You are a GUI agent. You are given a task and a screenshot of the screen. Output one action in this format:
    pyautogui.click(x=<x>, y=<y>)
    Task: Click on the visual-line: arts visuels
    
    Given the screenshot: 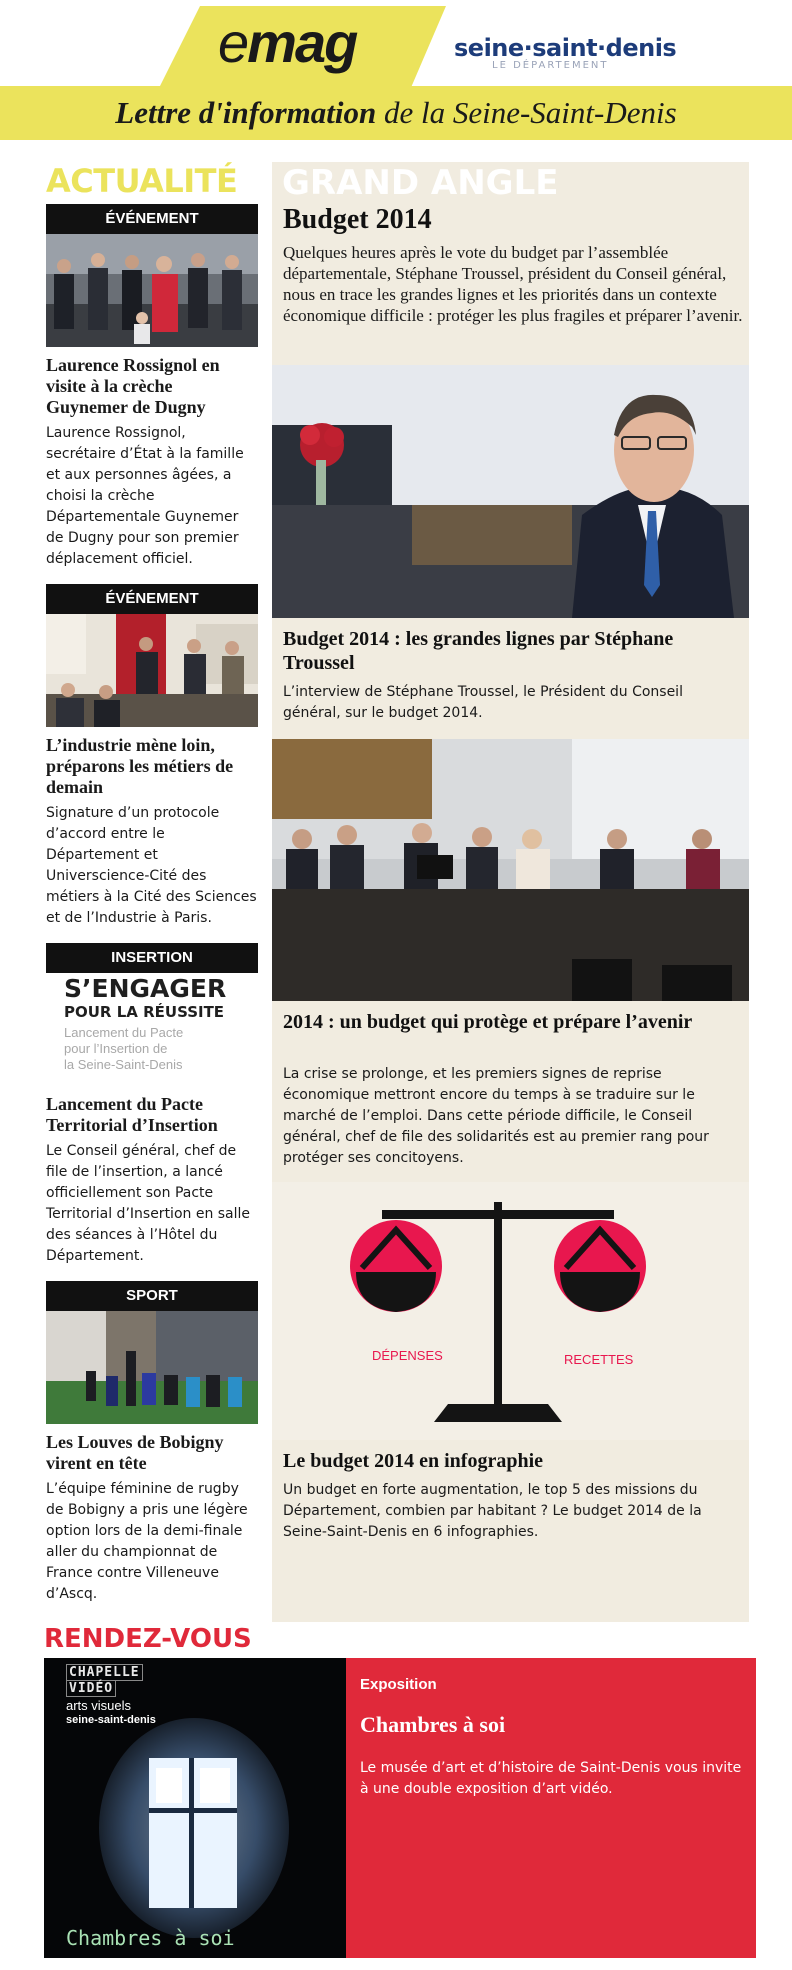 What is the action you would take?
    pyautogui.click(x=99, y=1705)
    